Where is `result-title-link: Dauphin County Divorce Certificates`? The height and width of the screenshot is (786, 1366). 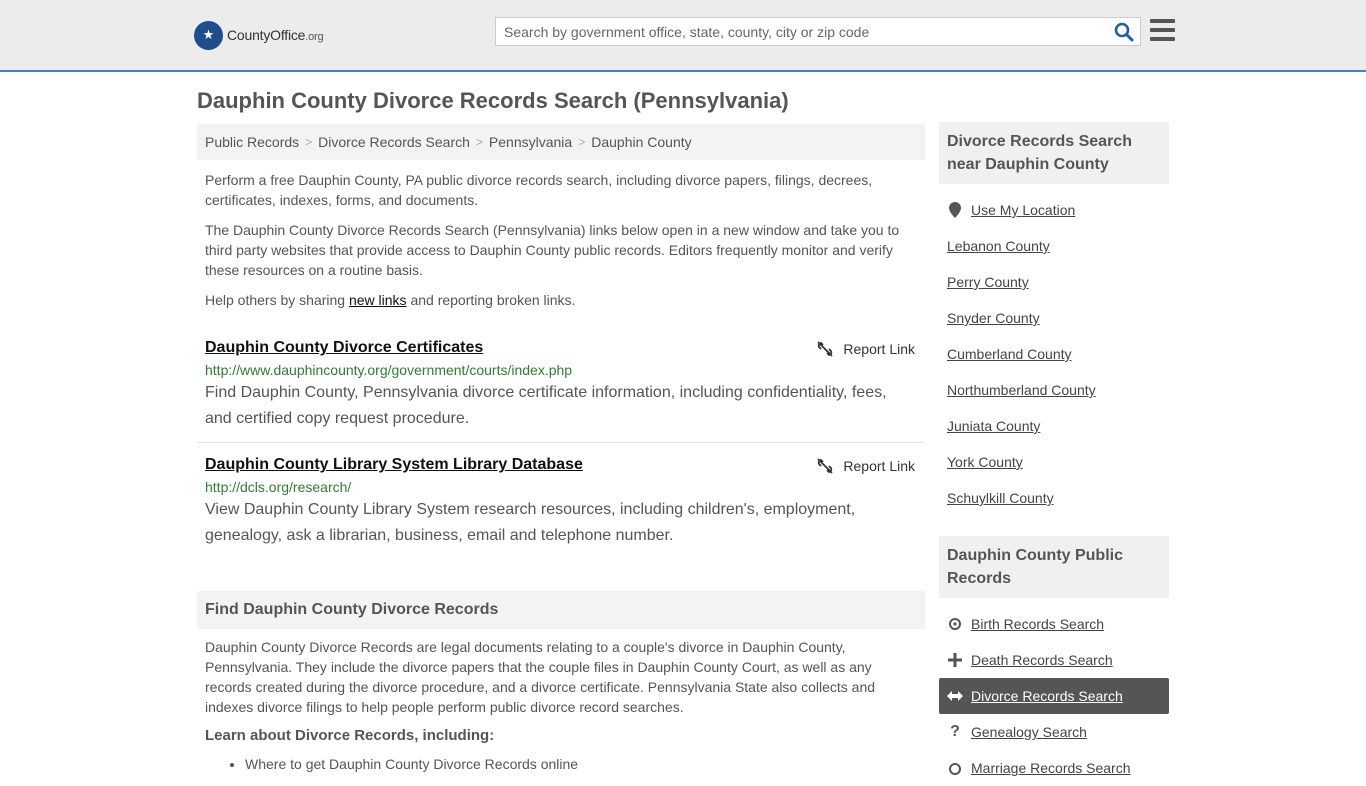
result-title-link: Dauphin County Divorce Certificates is located at coordinates (344, 347).